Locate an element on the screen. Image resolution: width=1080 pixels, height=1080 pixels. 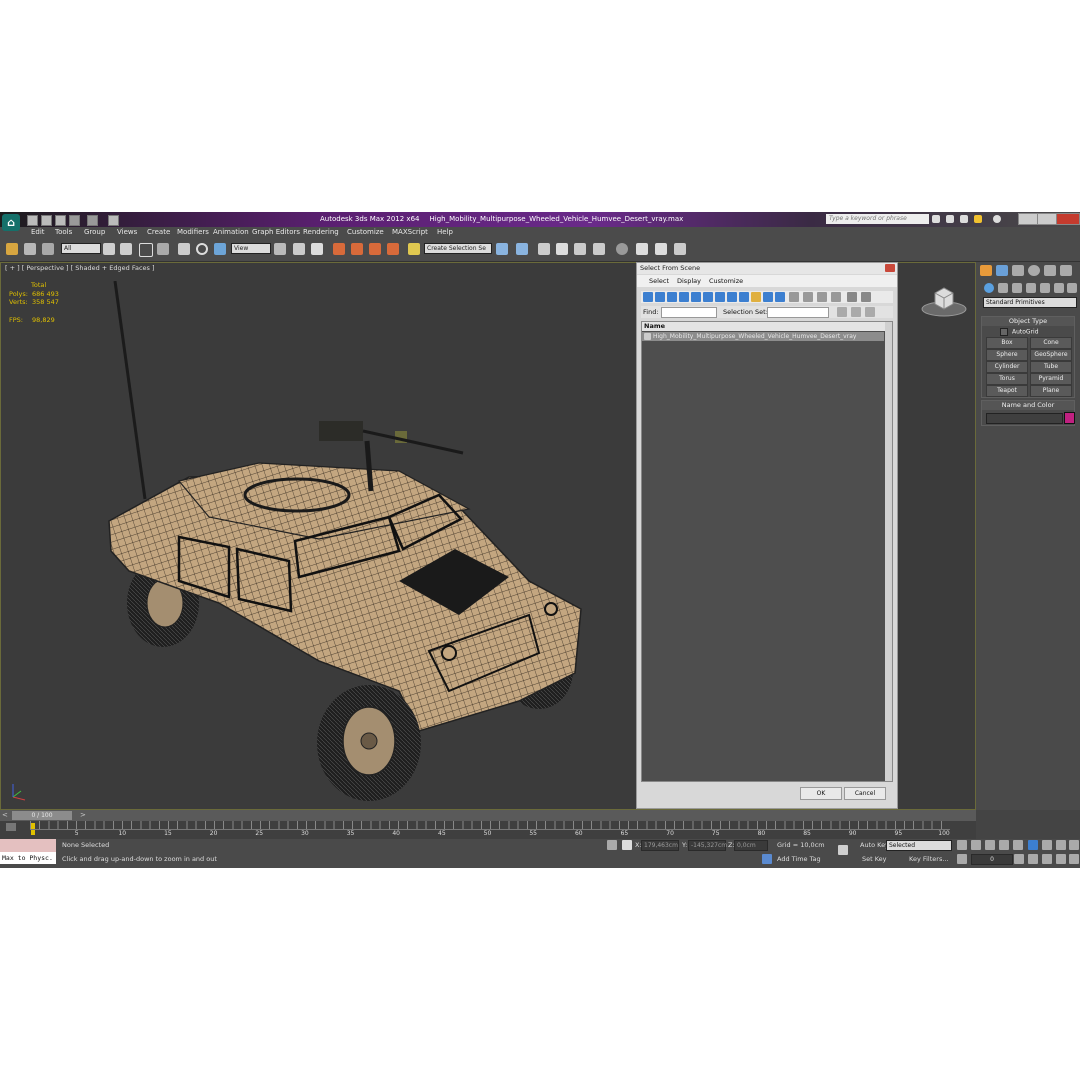
dialog-menu-select: Select is located at coordinates (659, 281).